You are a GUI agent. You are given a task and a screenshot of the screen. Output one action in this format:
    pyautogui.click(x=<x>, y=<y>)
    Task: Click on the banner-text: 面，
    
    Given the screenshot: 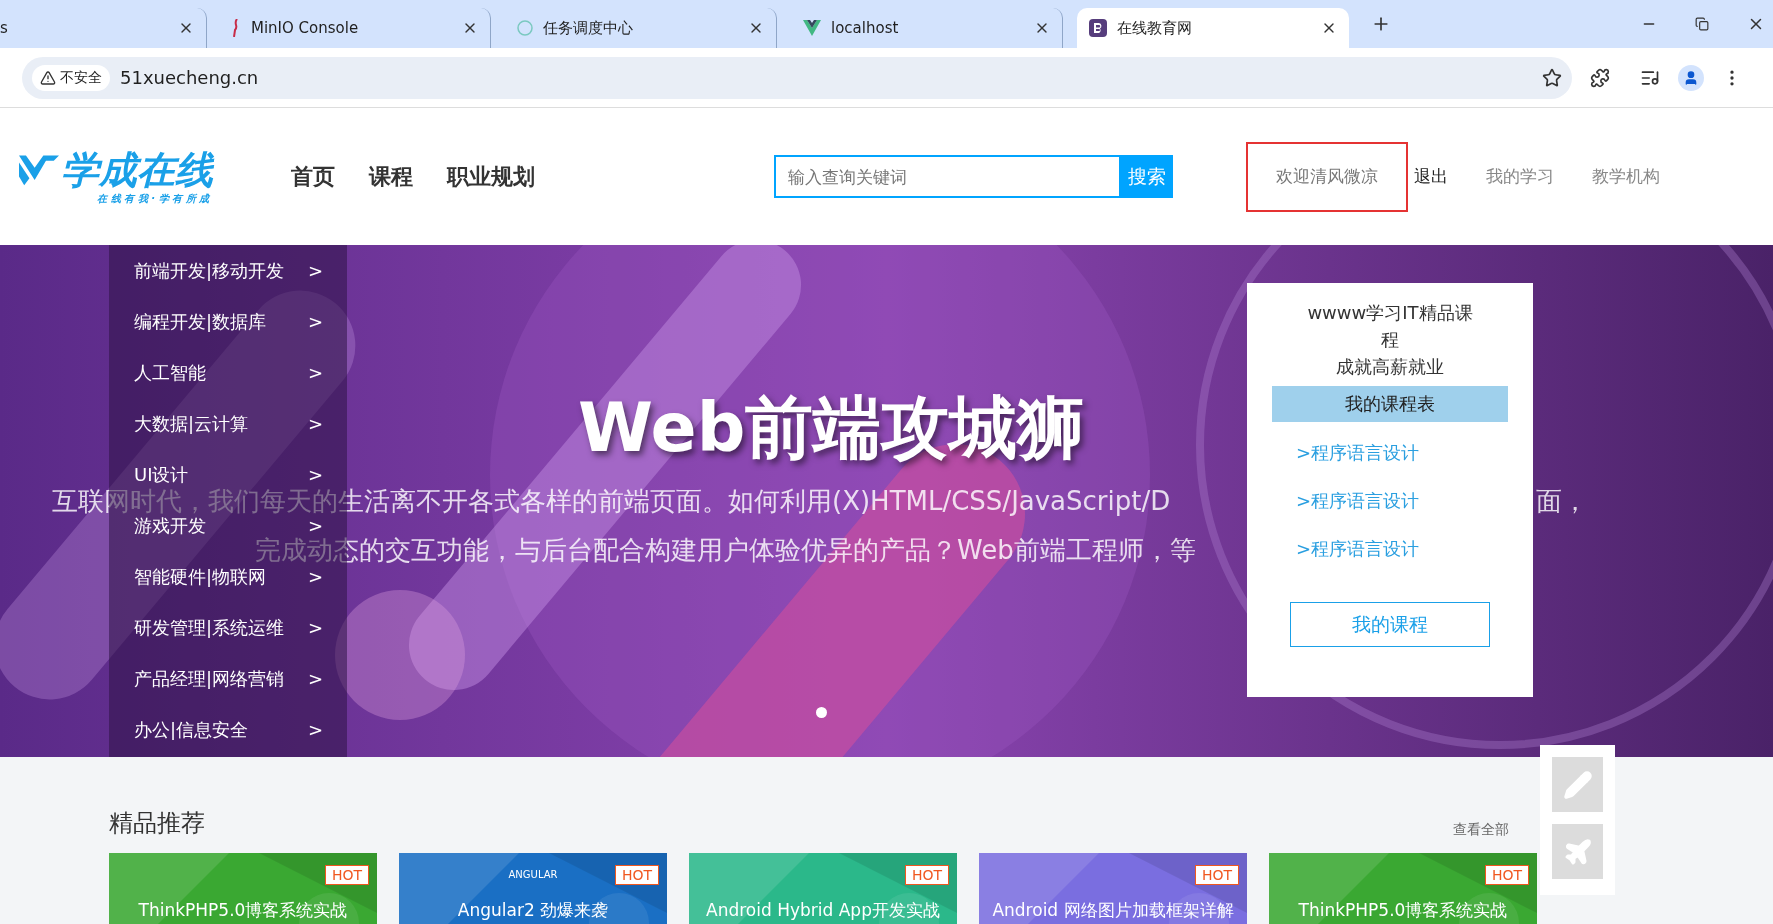 What is the action you would take?
    pyautogui.click(x=1562, y=501)
    